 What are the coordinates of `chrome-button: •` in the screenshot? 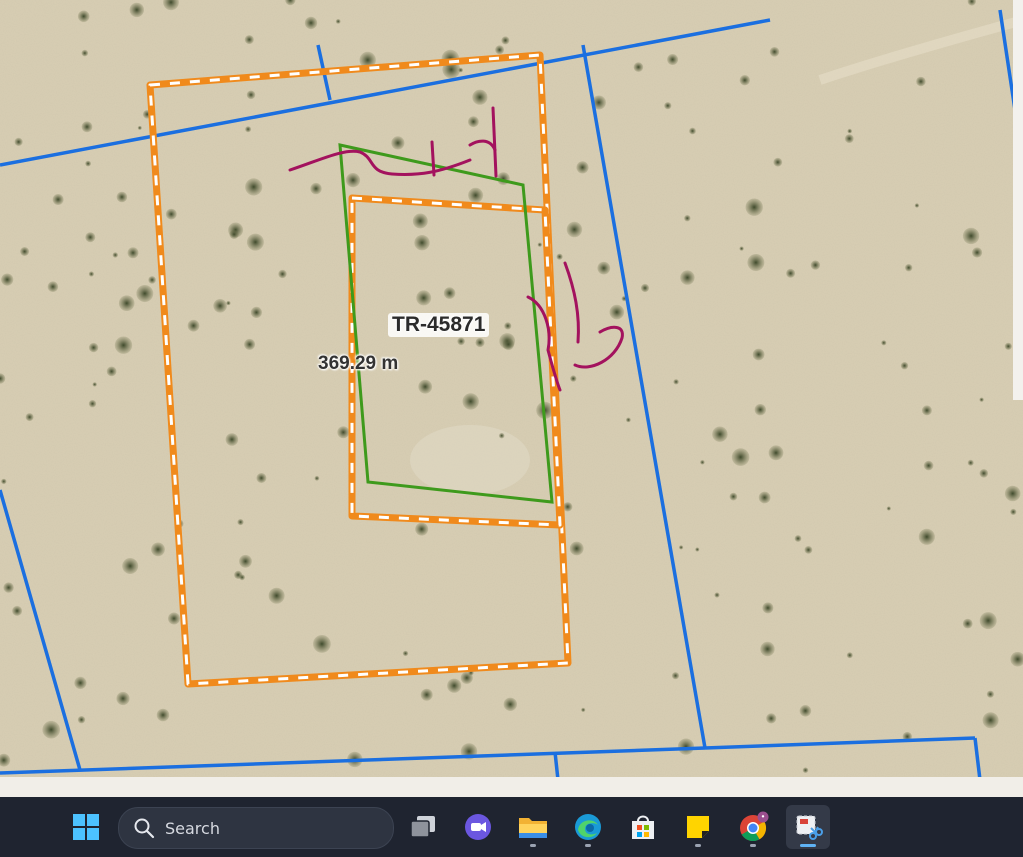 It's located at (753, 827).